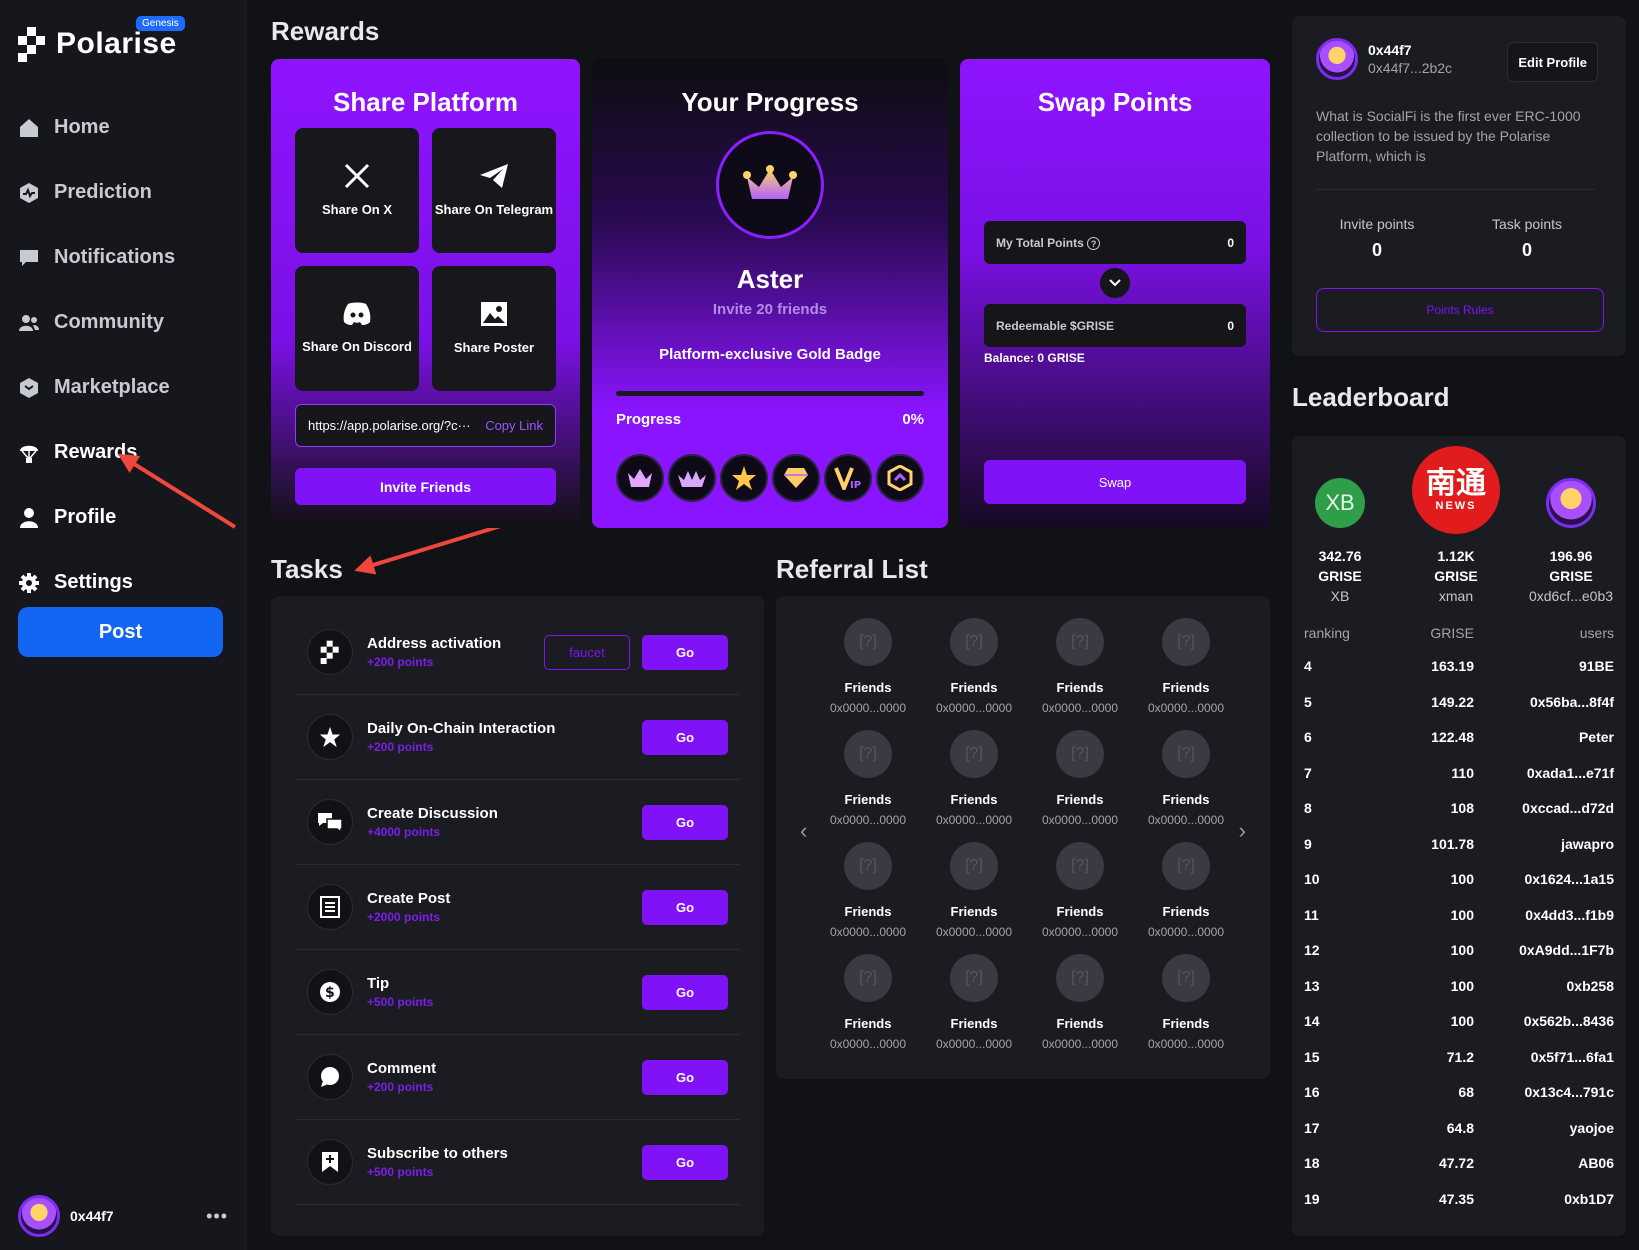  What do you see at coordinates (803, 831) in the screenshot?
I see `chevron-left-icon: ‹` at bounding box center [803, 831].